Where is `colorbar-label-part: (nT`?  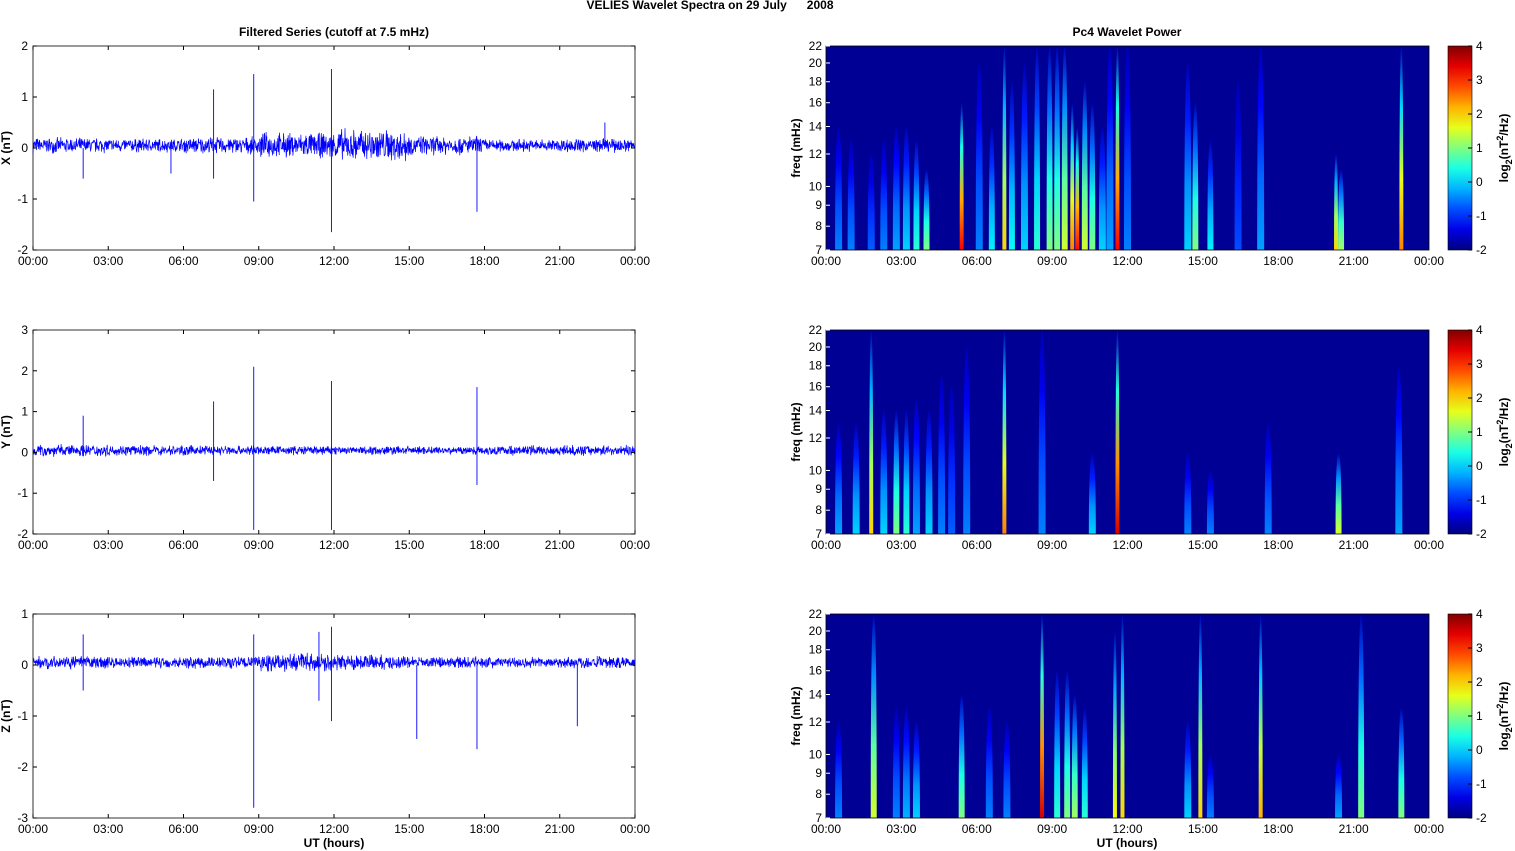
colorbar-label-part: (nT is located at coordinates (1504, 149).